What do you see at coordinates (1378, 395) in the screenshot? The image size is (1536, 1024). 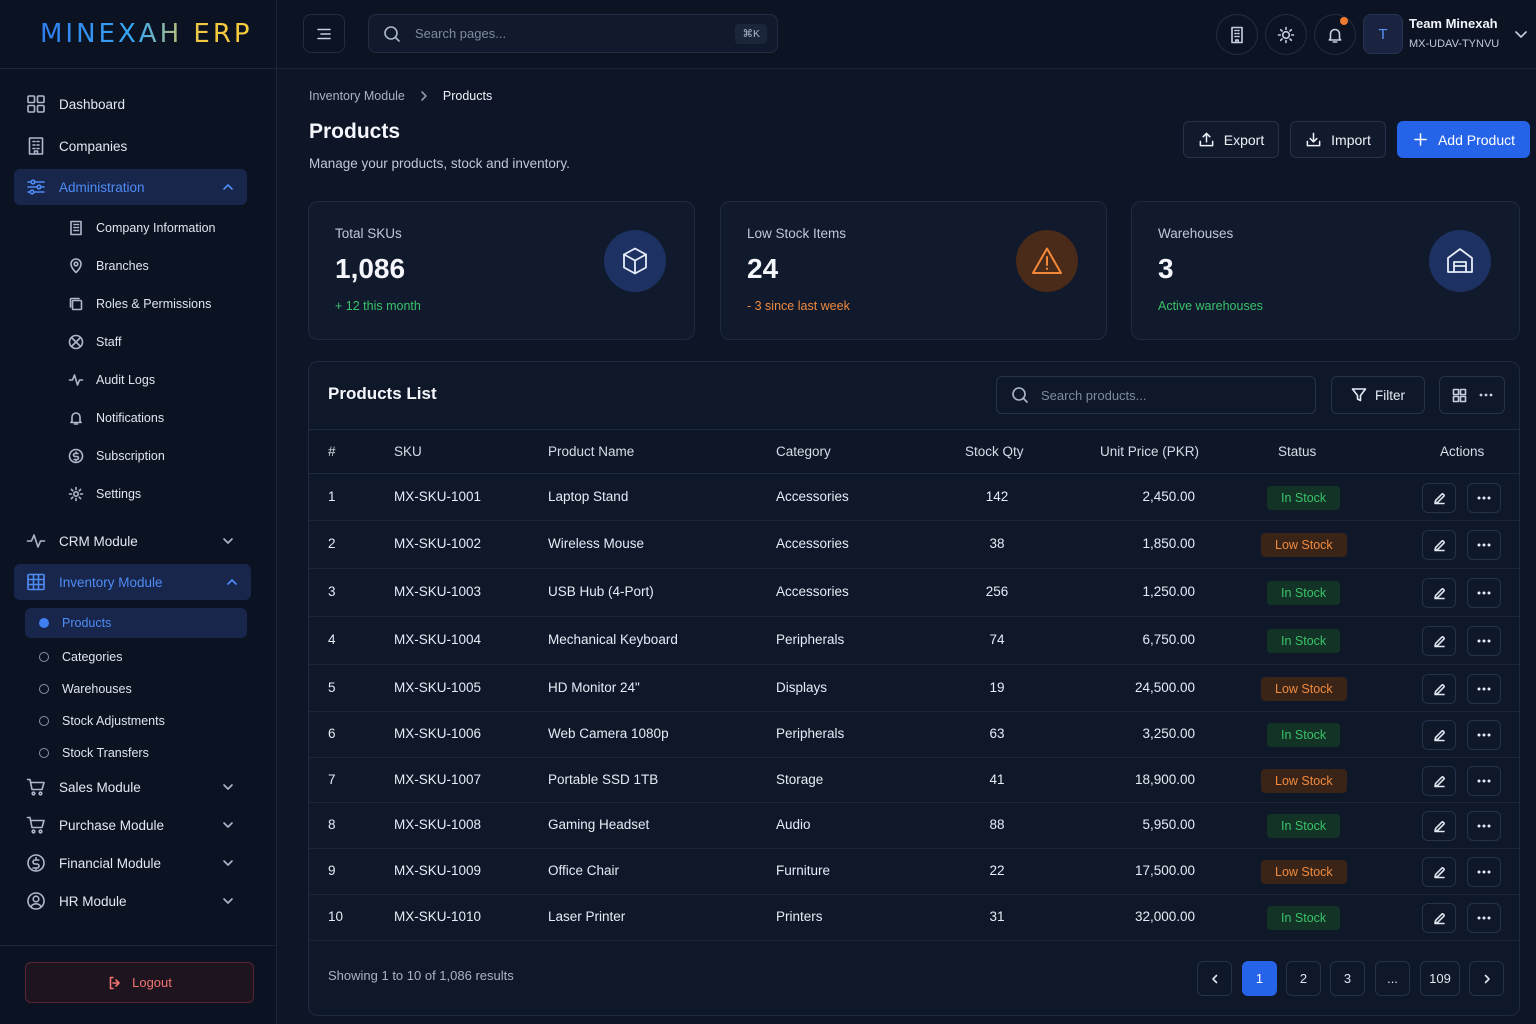 I see `filter-button: Filter` at bounding box center [1378, 395].